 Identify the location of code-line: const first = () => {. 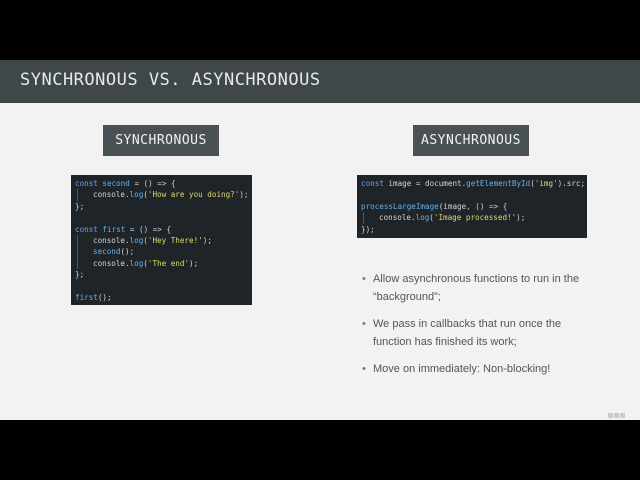
(161, 229).